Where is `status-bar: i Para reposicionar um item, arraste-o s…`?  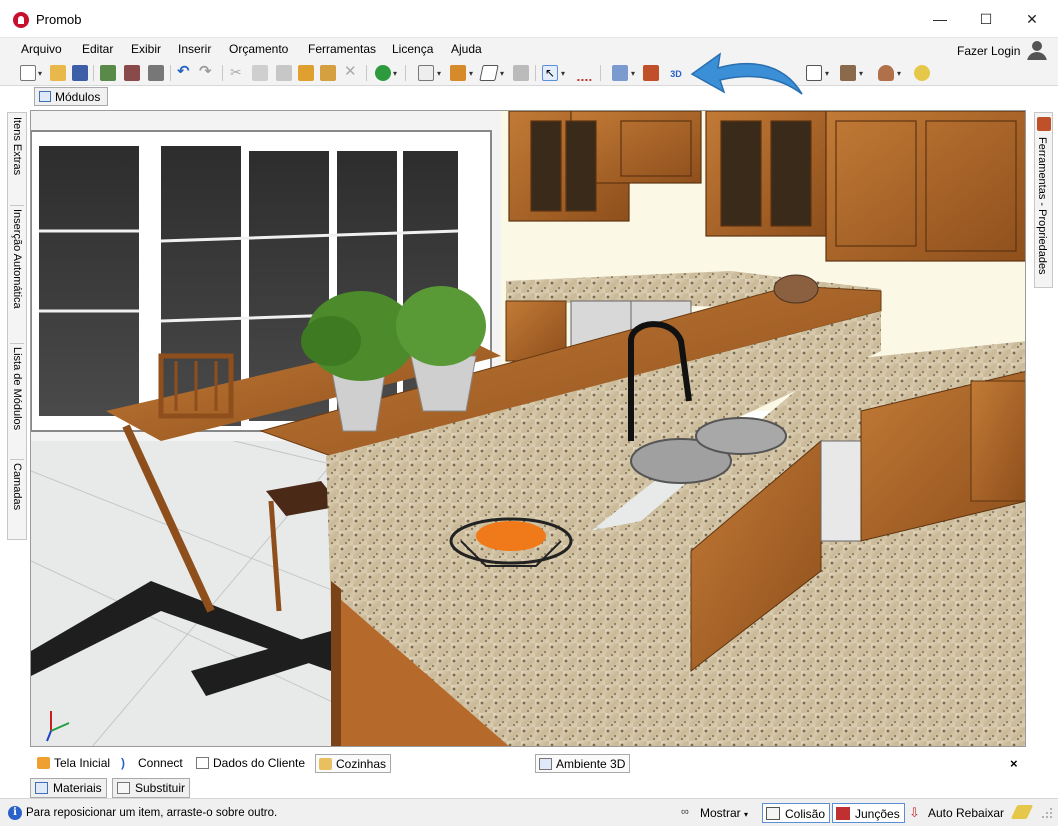 status-bar: i Para reposicionar um item, arraste-o s… is located at coordinates (529, 812).